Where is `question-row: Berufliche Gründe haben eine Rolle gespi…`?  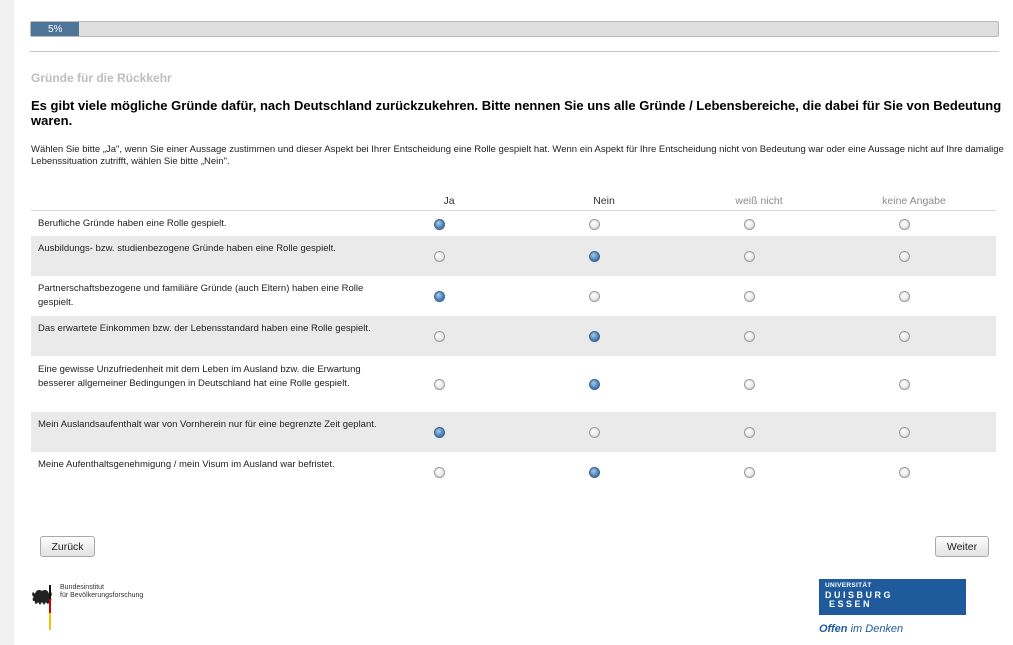
question-row: Berufliche Gründe haben eine Rolle gespi… is located at coordinates (513, 223).